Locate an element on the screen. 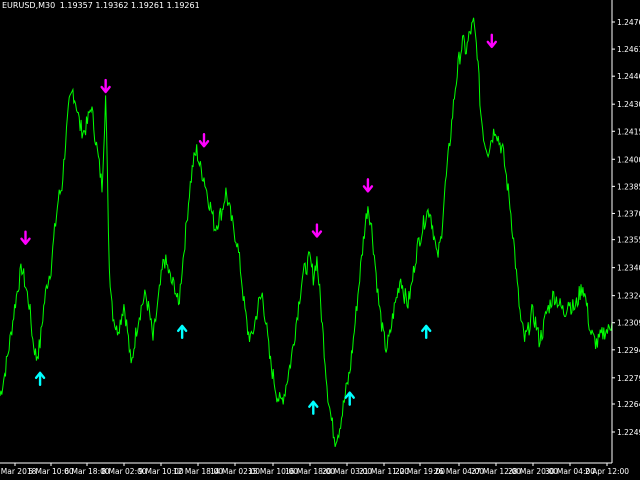 Image resolution: width=640 pixels, height=480 pixels. price-tick-label: 1.24760 is located at coordinates (628, 22).